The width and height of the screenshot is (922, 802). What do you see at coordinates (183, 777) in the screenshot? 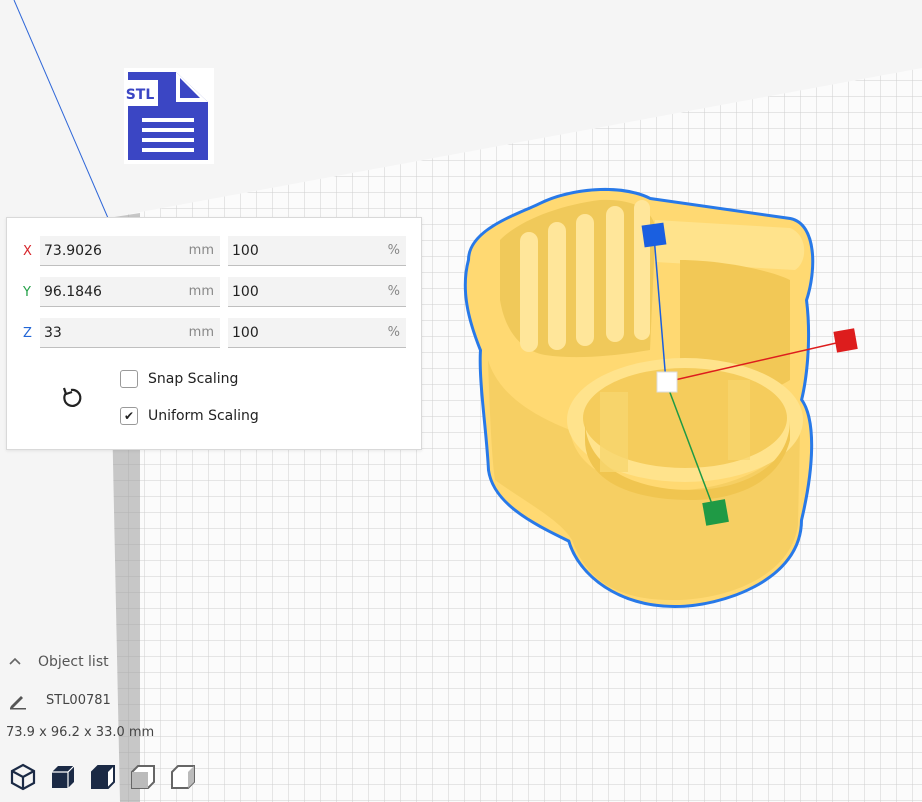
I see `right-view-icon` at bounding box center [183, 777].